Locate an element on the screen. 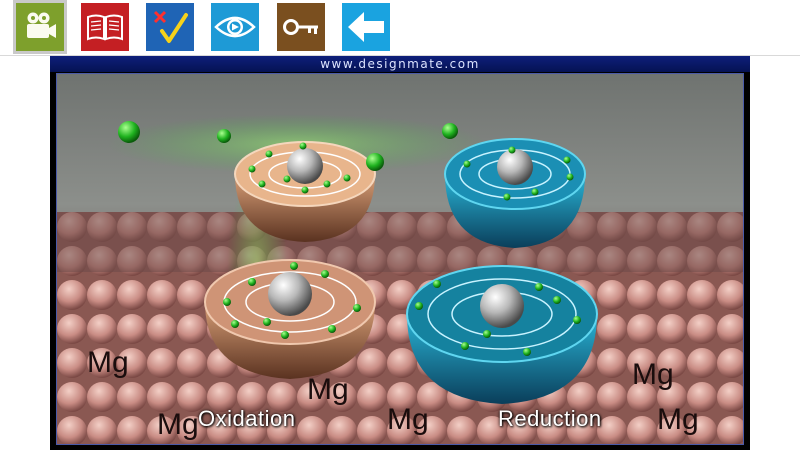  book-button is located at coordinates (105, 27).